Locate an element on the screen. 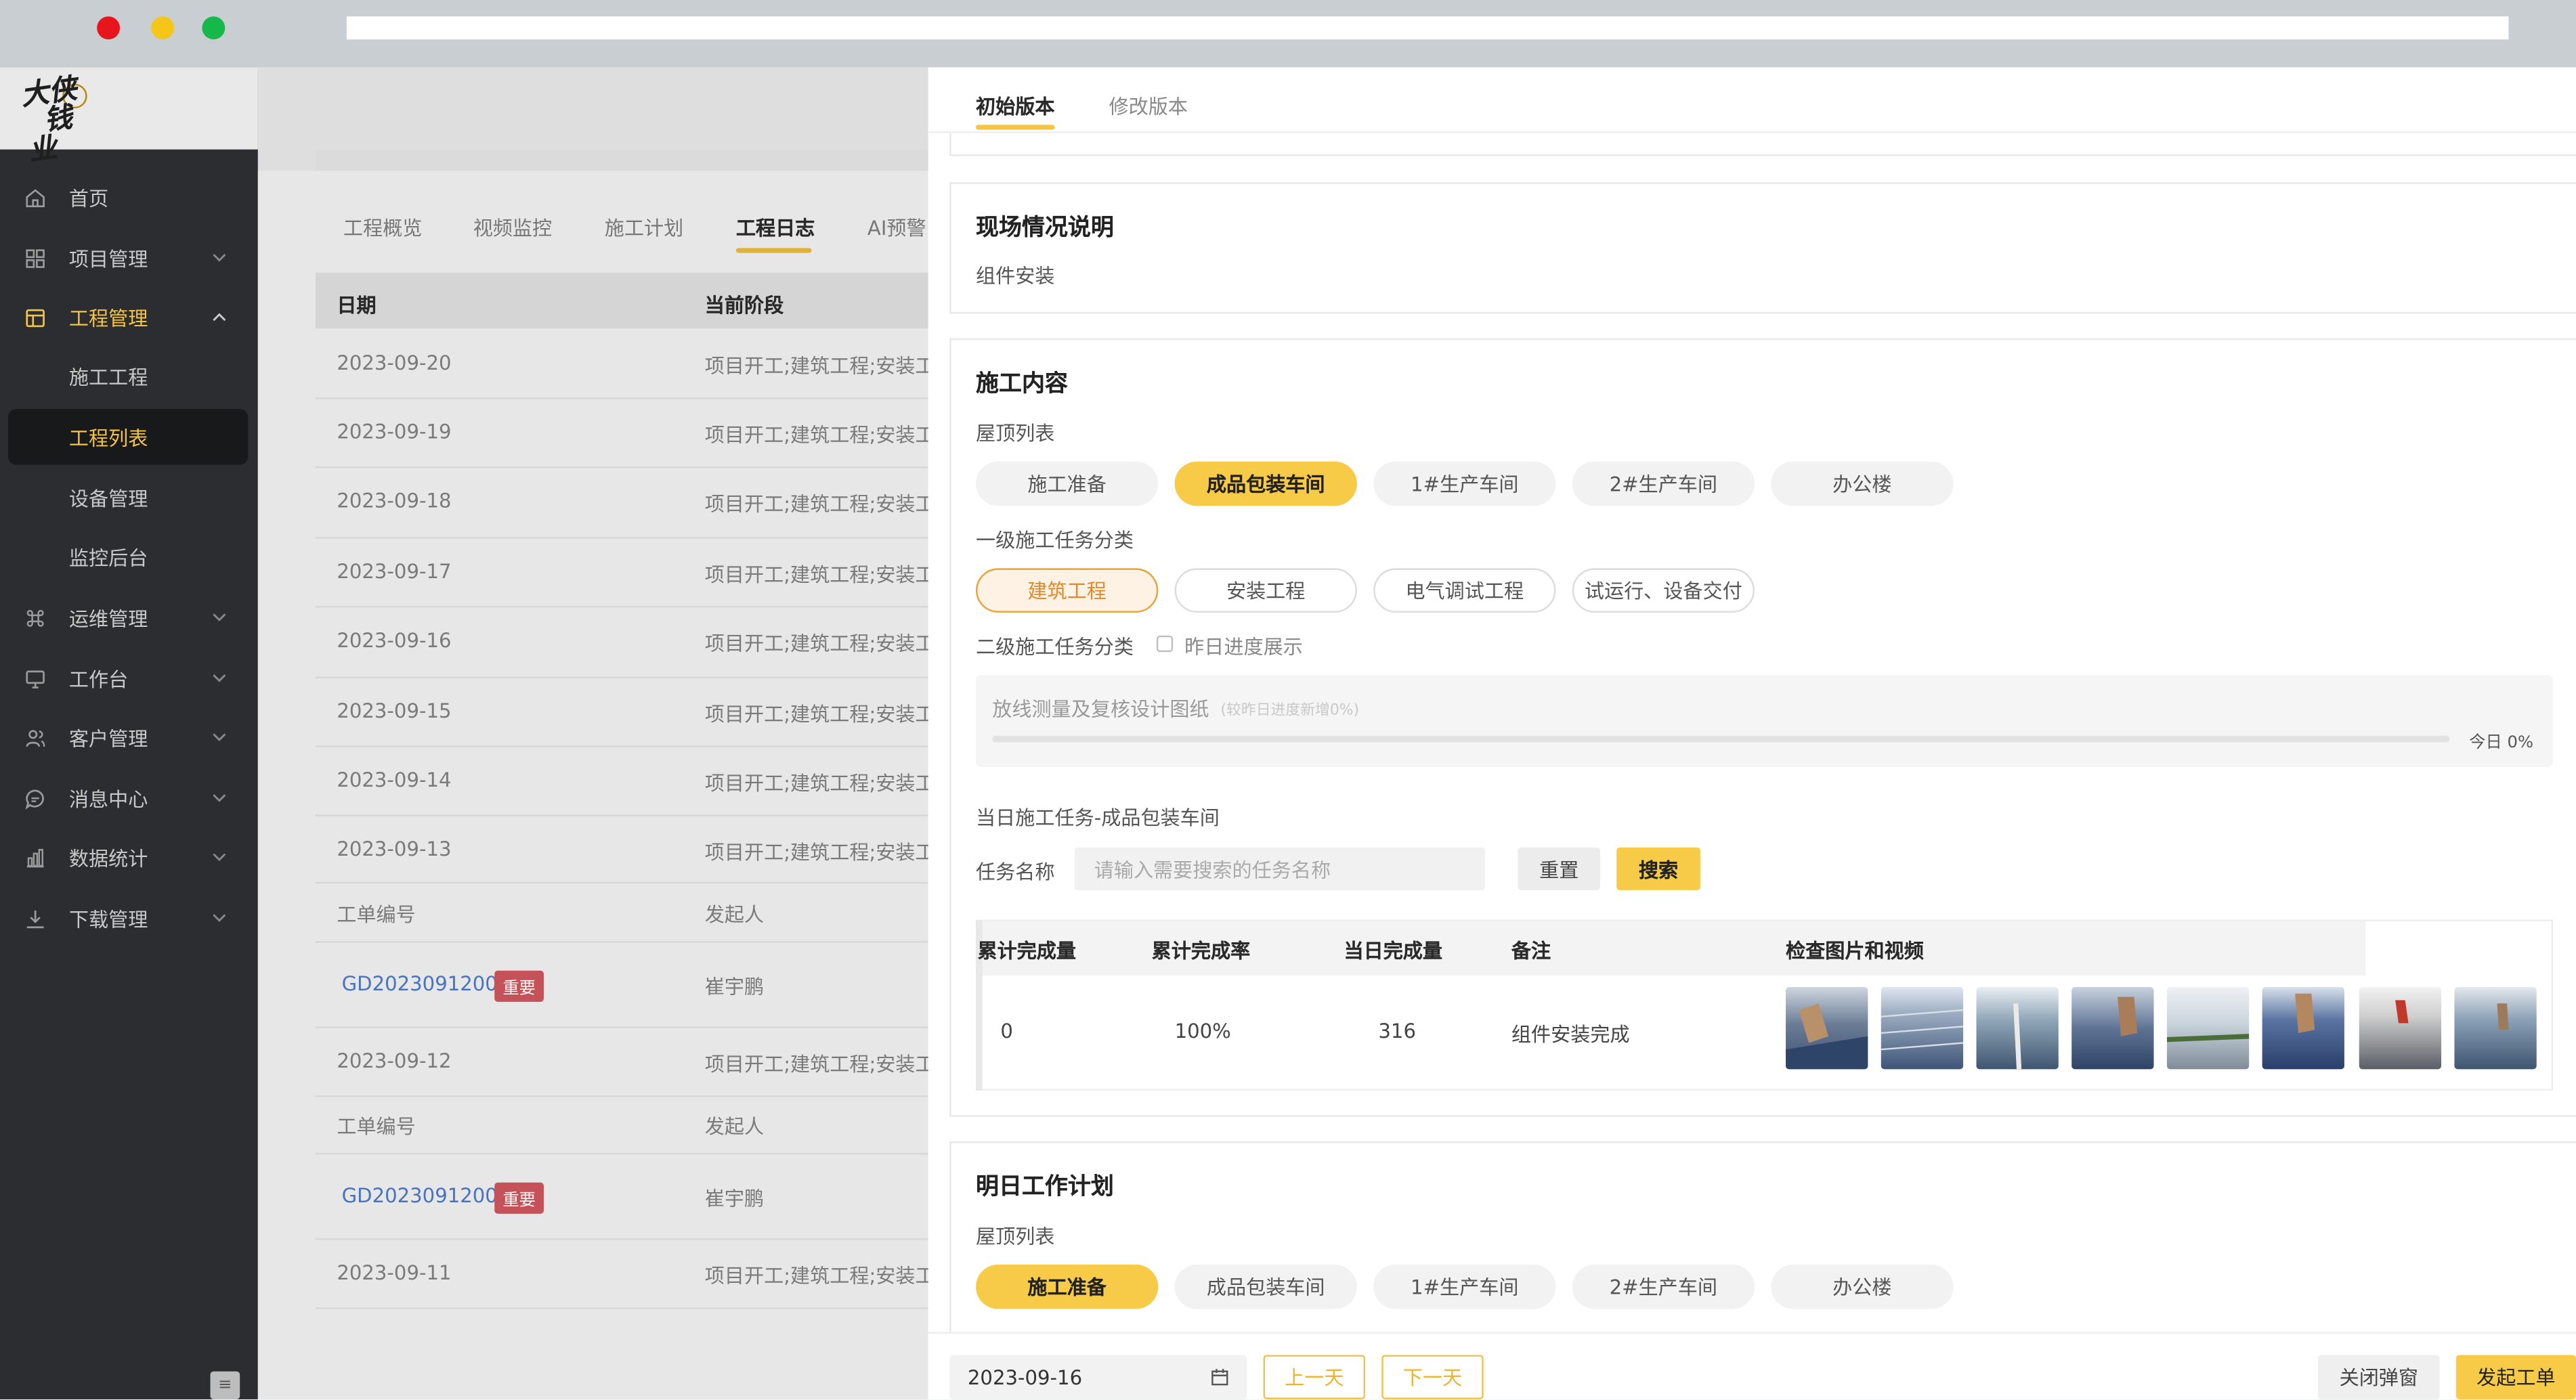  progress-today: 今日 0% is located at coordinates (2501, 743).